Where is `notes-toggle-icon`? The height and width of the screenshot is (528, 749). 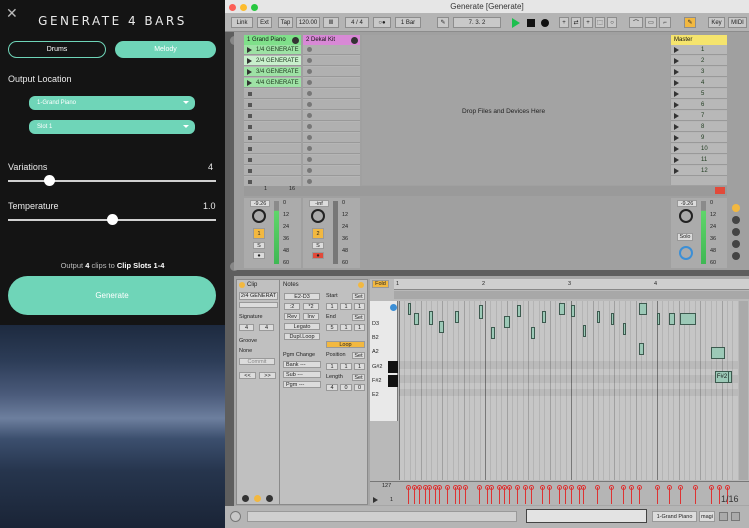
notes-toggle-icon is located at coordinates (361, 285).